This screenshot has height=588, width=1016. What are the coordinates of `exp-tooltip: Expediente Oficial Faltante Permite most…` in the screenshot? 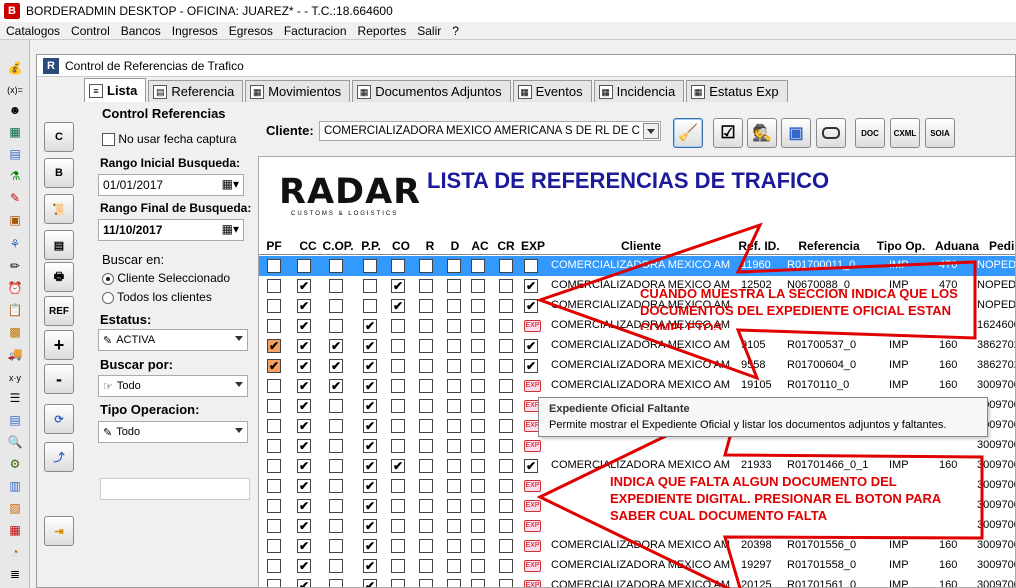 It's located at (763, 417).